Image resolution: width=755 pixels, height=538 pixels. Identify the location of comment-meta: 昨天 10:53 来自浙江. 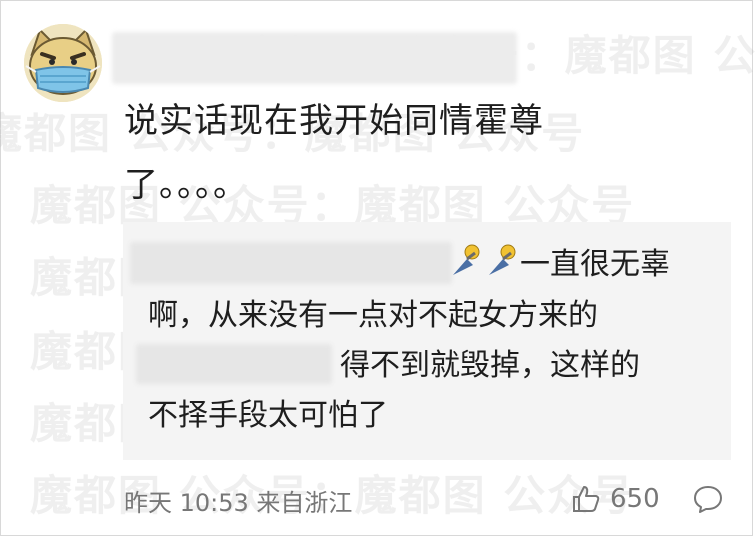
(238, 503).